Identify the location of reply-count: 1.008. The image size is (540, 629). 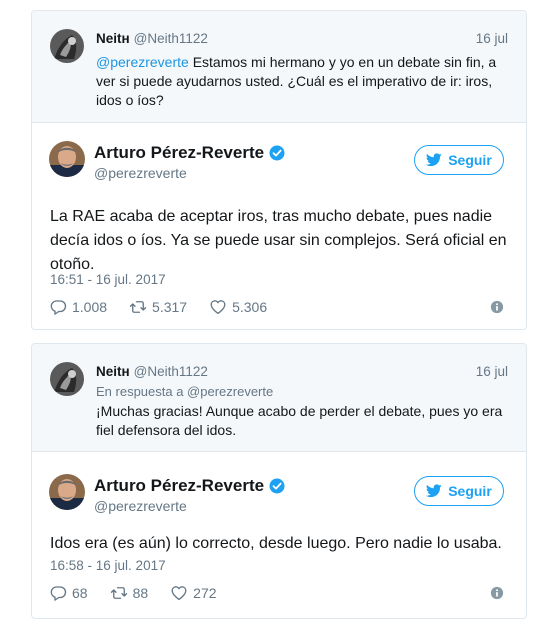
(90, 307).